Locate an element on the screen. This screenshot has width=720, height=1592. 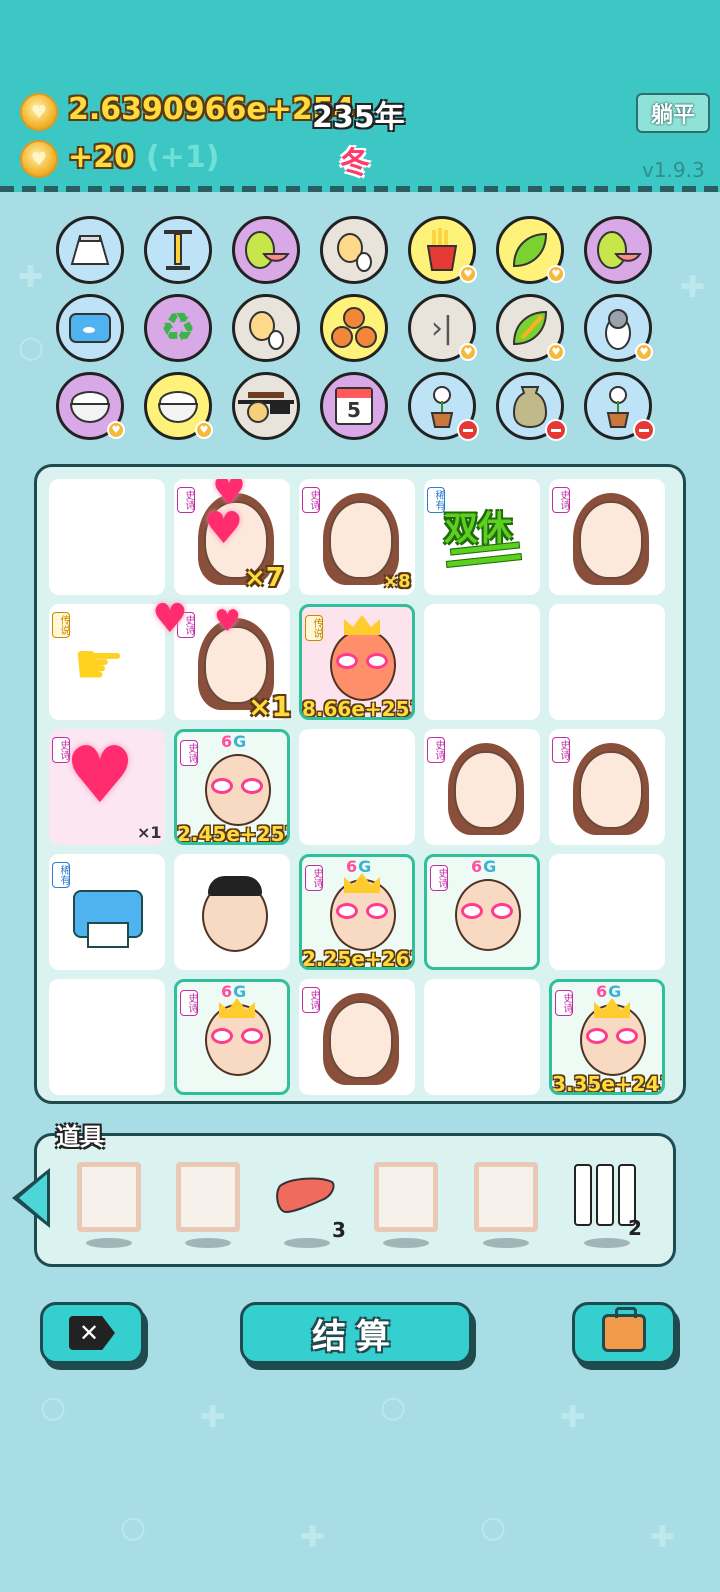
bag-button is located at coordinates (624, 1333).